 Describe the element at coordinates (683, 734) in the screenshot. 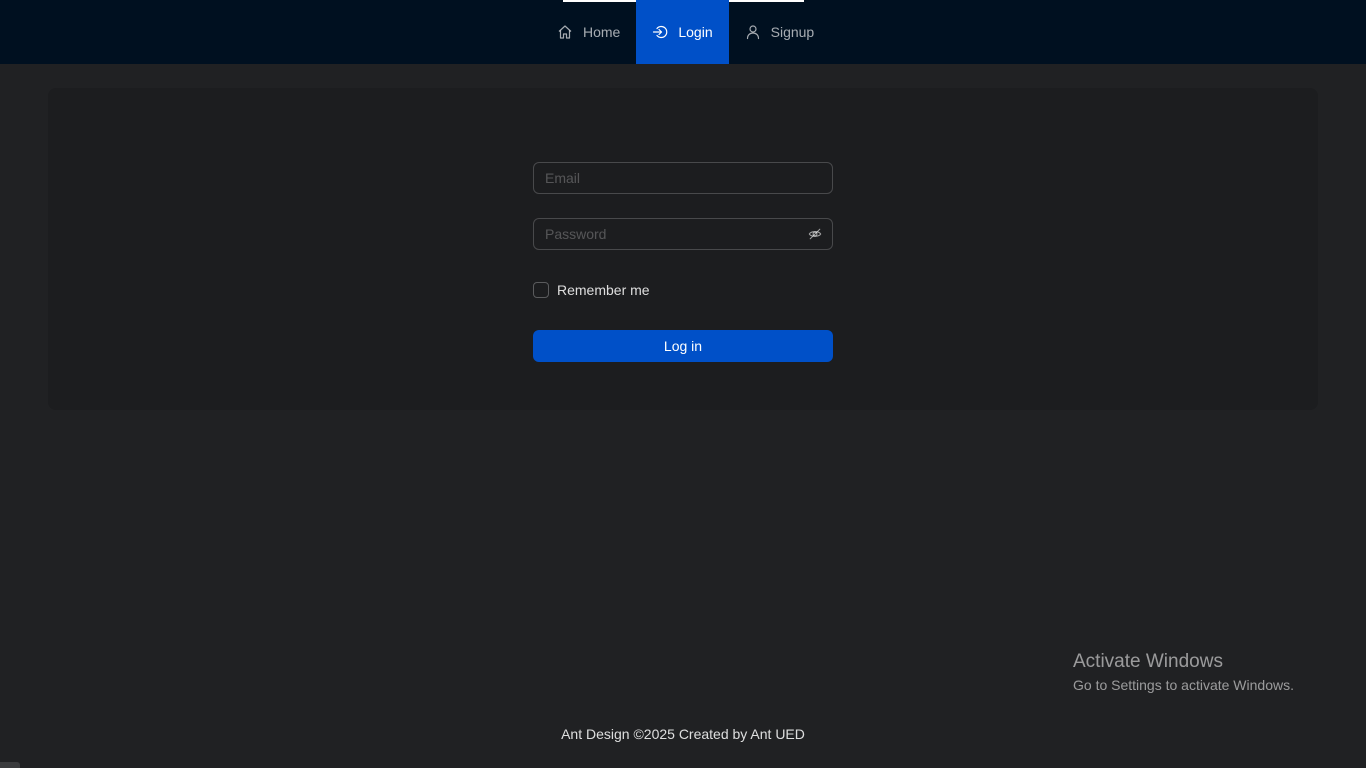

I see `footer-text: Ant Design ©2025 Created by Ant UED` at that location.